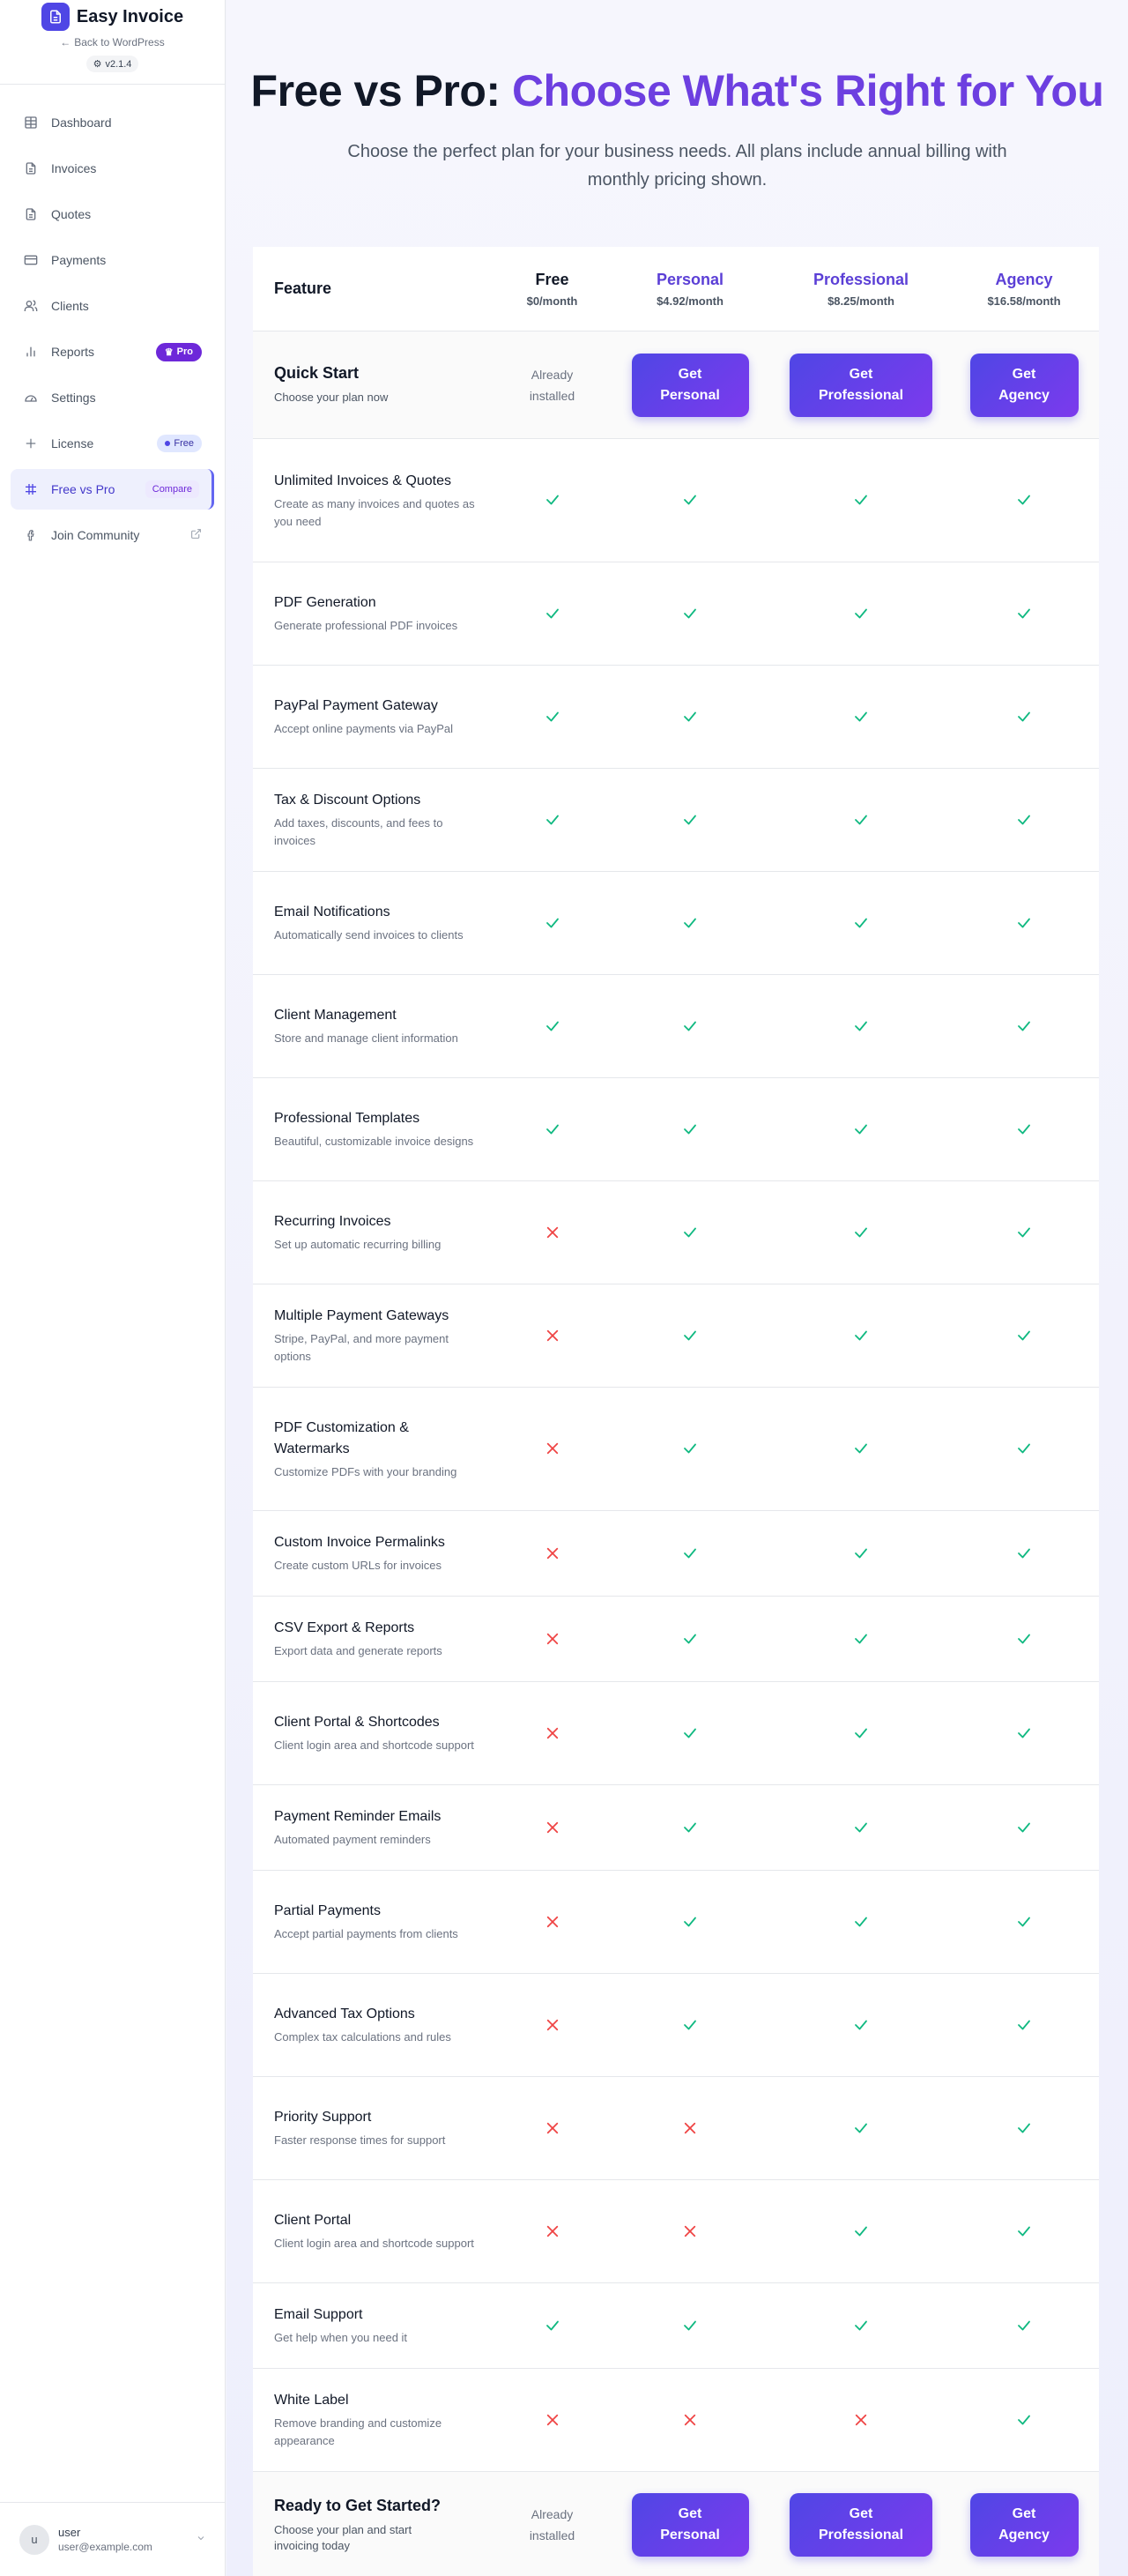  What do you see at coordinates (112, 214) in the screenshot?
I see `sidebar-item-quotes: Quotes` at bounding box center [112, 214].